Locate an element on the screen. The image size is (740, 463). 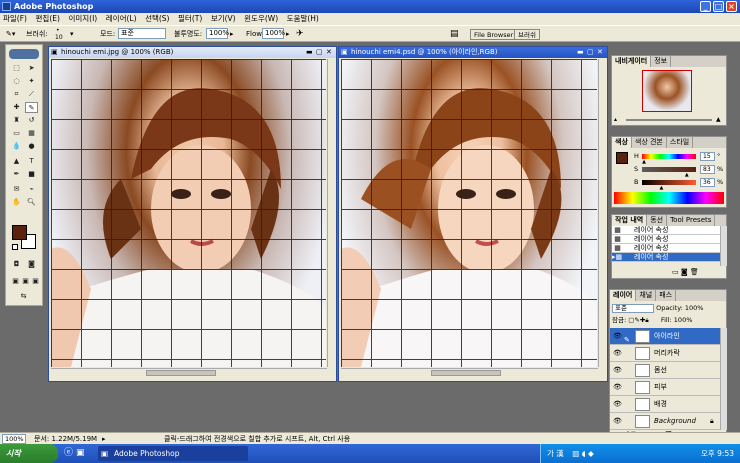
doc1-maximize-button: ▢ is located at coordinates (319, 52).